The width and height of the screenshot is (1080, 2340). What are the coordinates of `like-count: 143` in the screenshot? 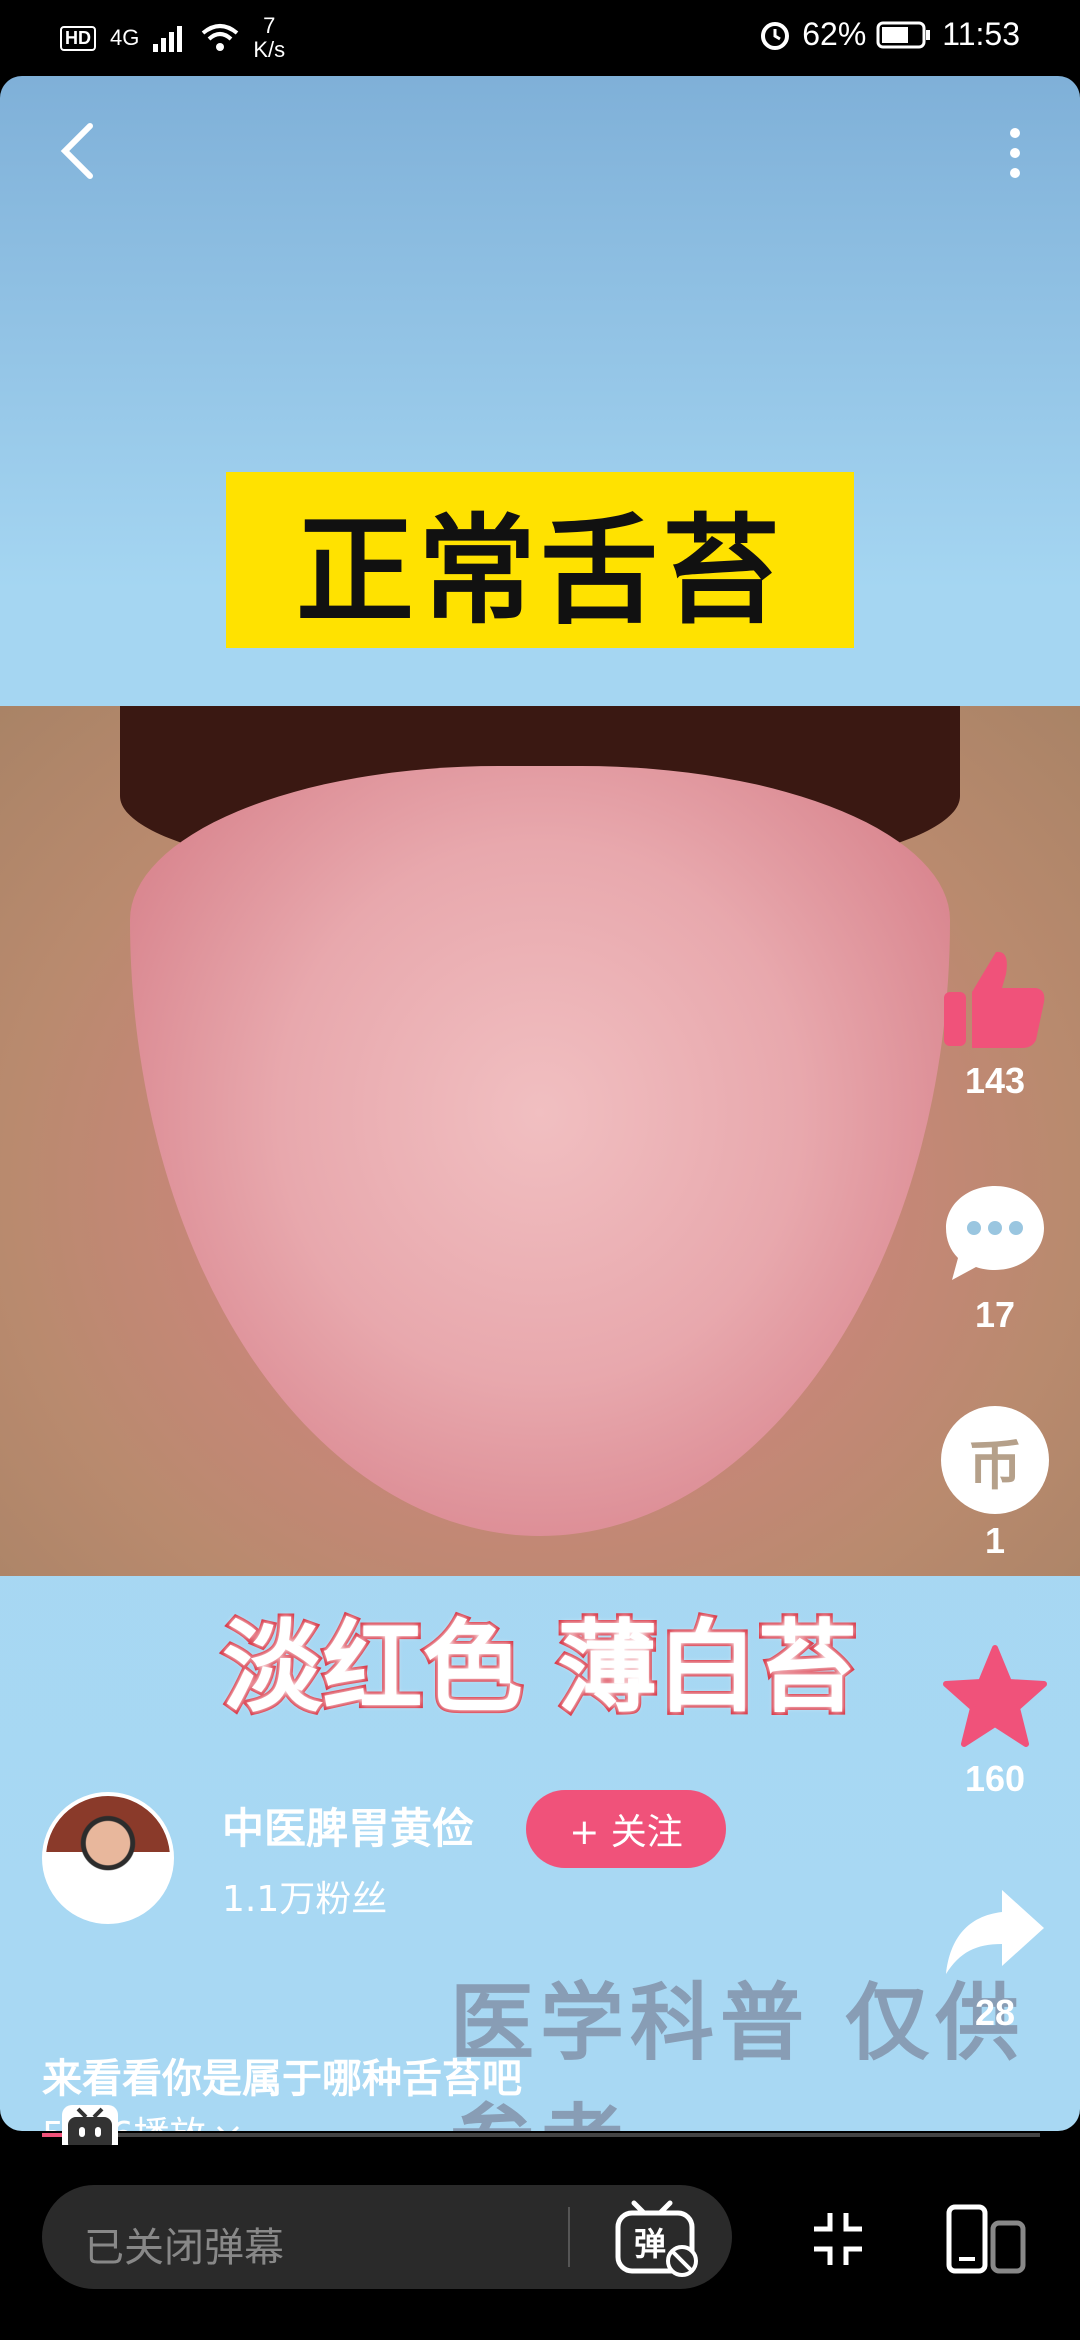 It's located at (995, 1080).